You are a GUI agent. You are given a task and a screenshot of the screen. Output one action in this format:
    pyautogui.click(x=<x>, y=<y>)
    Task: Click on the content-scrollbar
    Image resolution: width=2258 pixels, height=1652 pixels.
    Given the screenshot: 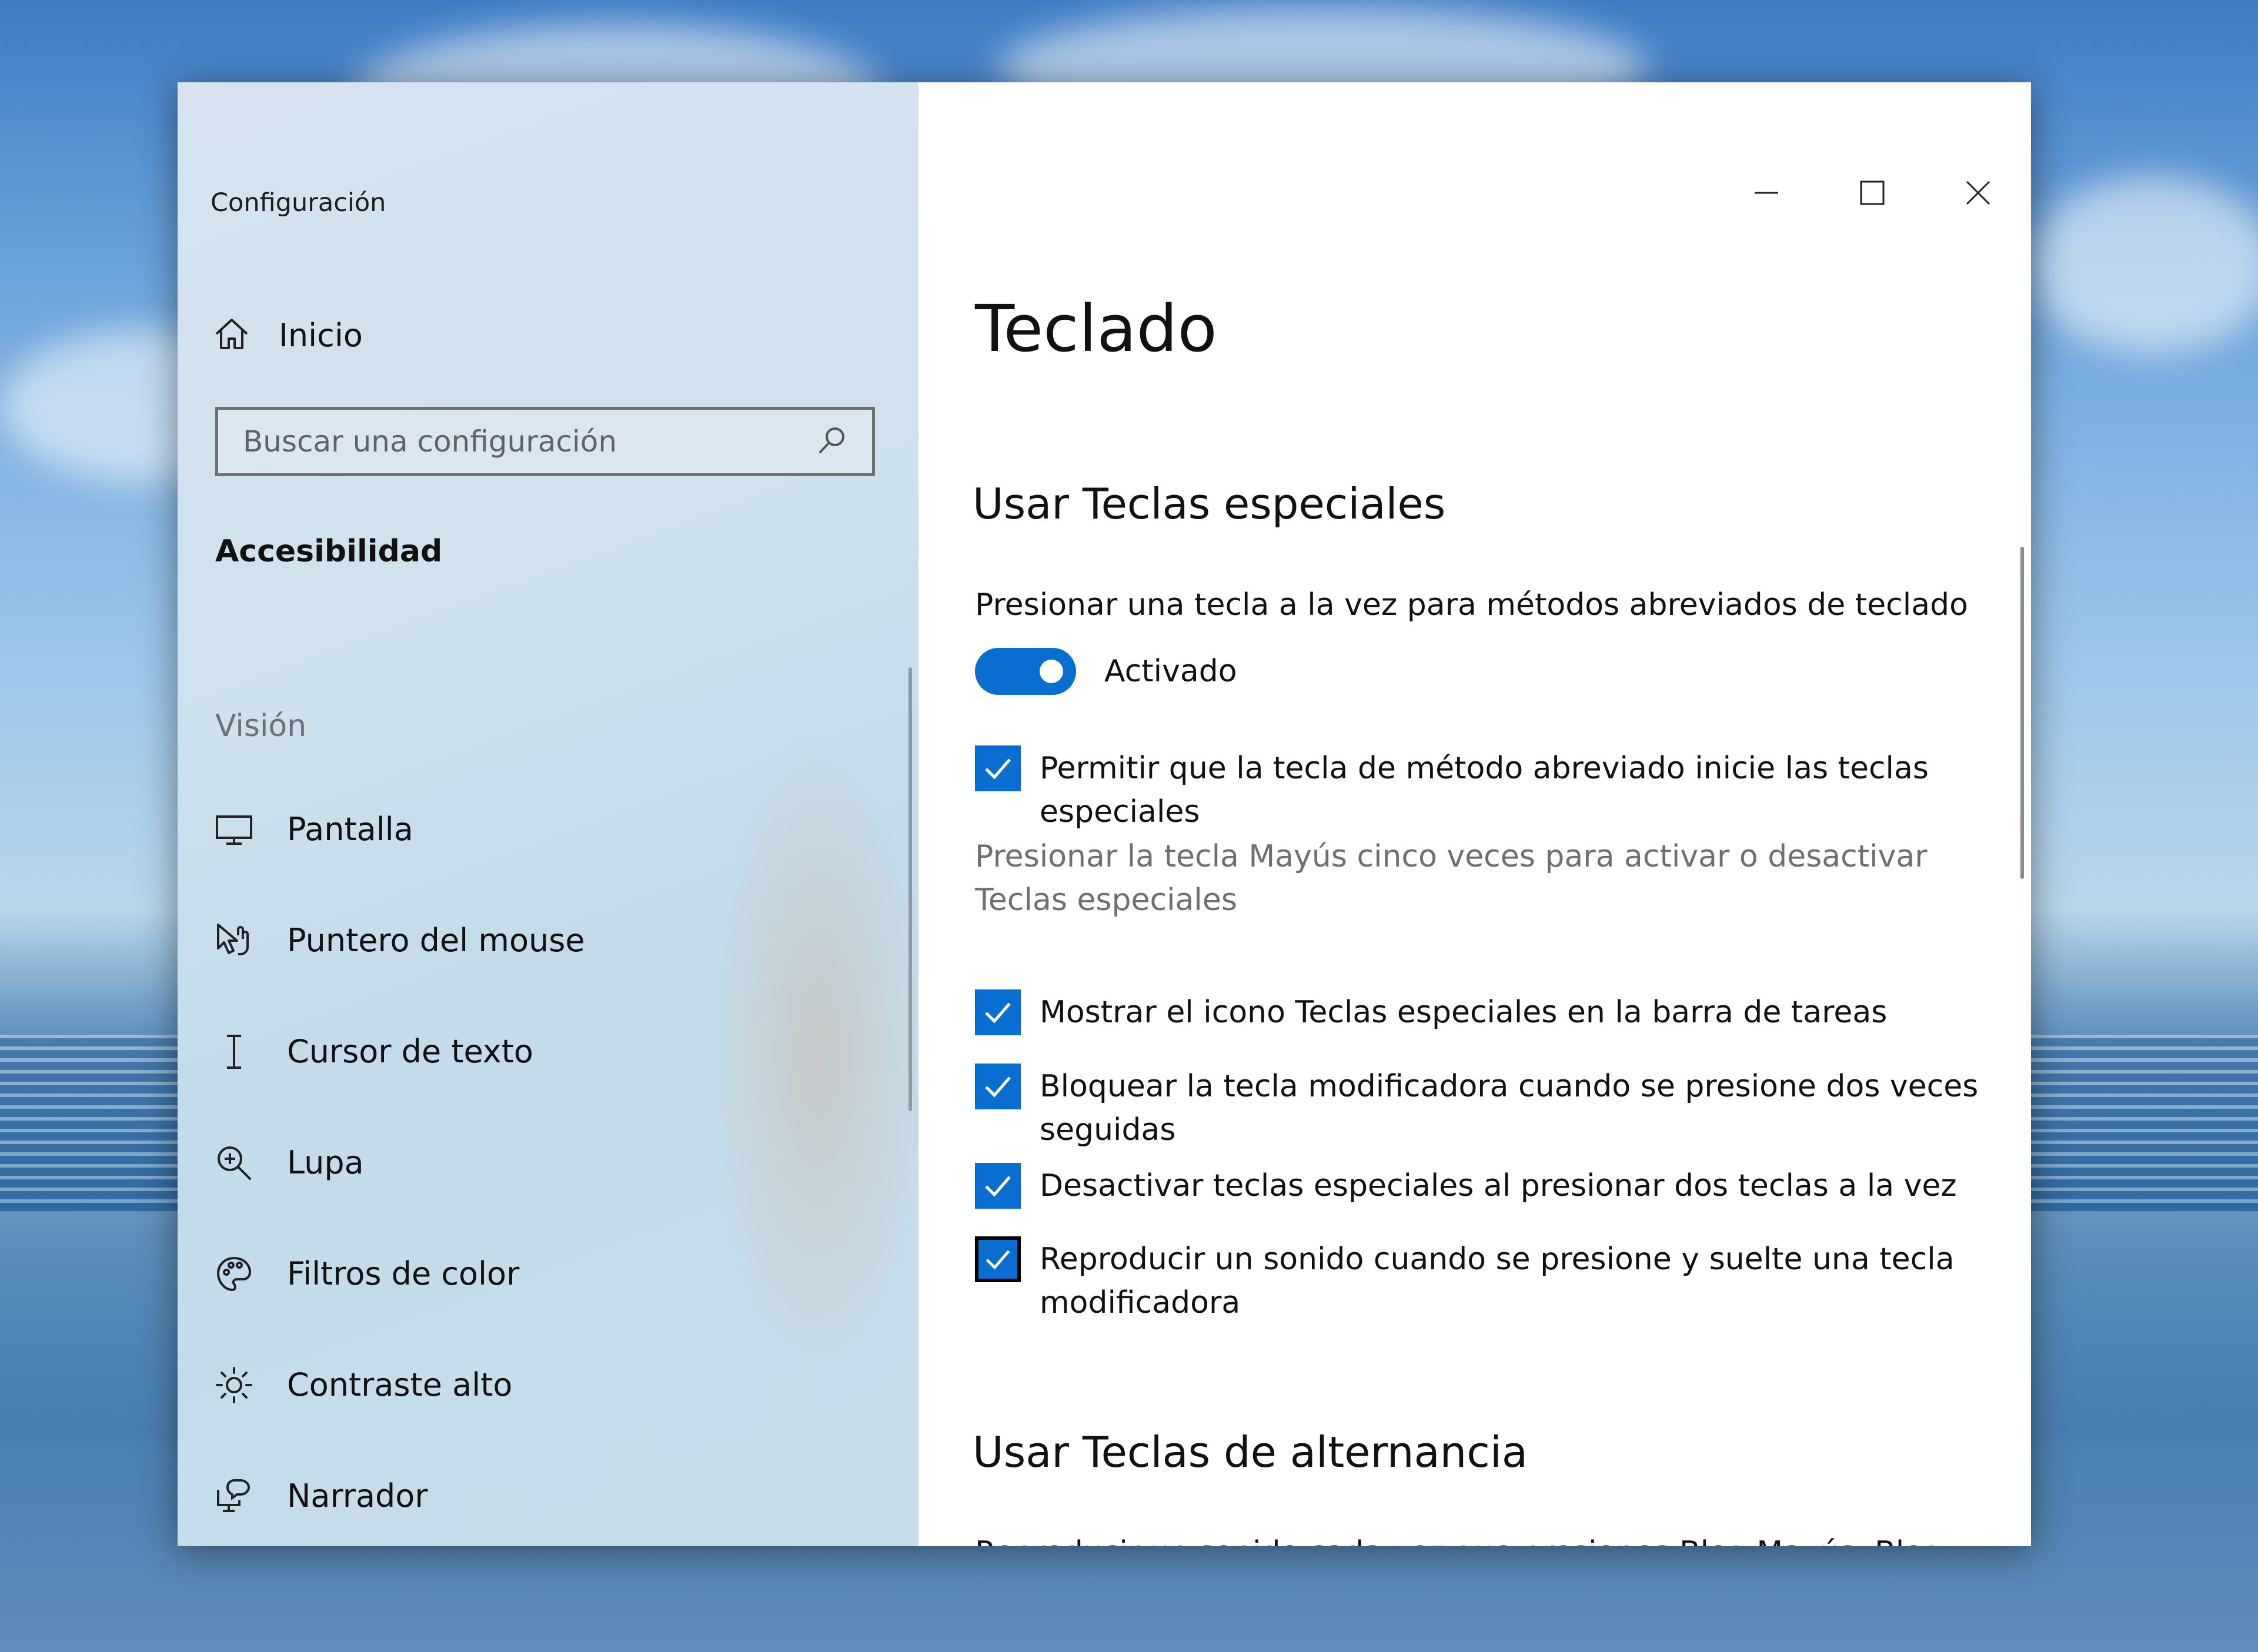 What is the action you would take?
    pyautogui.click(x=2022, y=713)
    